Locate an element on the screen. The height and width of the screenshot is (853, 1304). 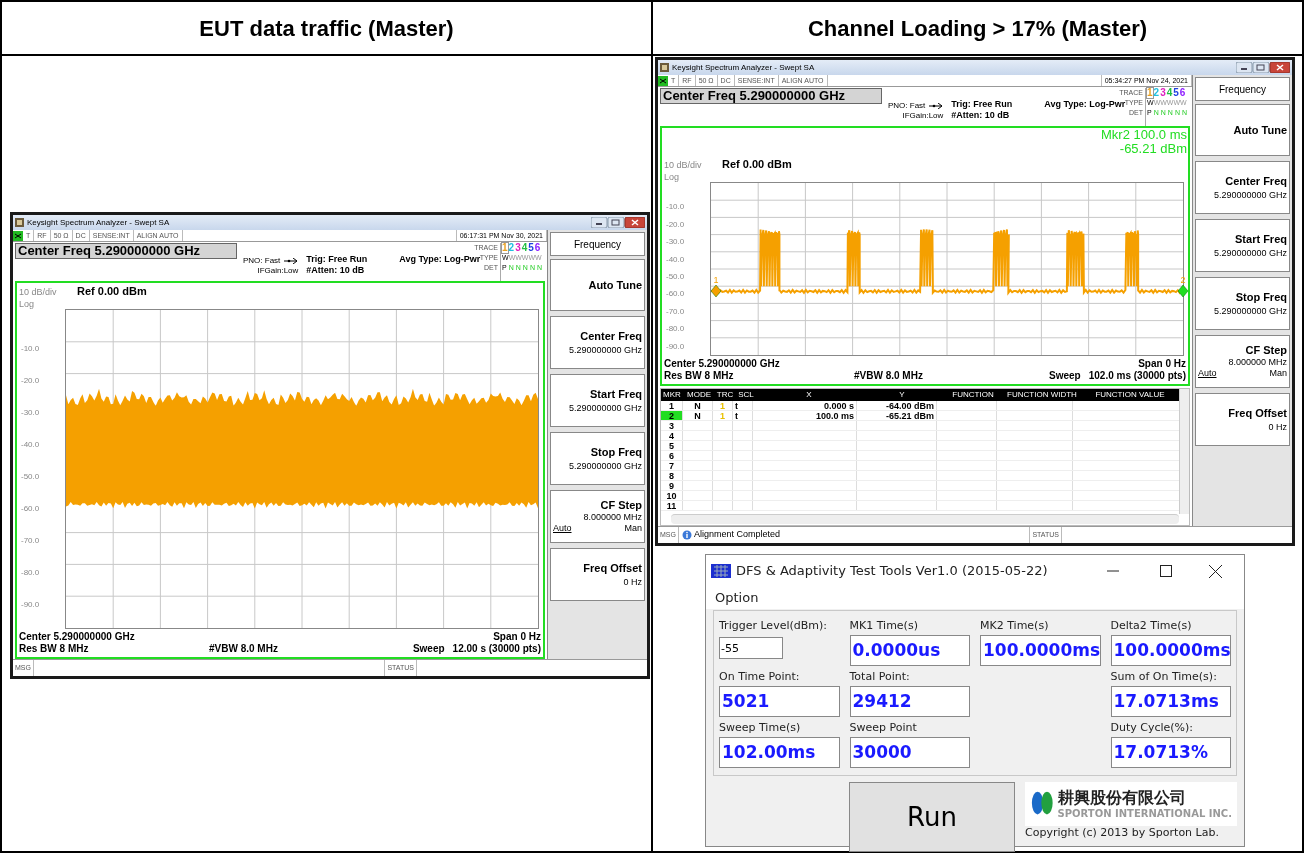
table-cell: 1 is located at coordinates (723, 405).